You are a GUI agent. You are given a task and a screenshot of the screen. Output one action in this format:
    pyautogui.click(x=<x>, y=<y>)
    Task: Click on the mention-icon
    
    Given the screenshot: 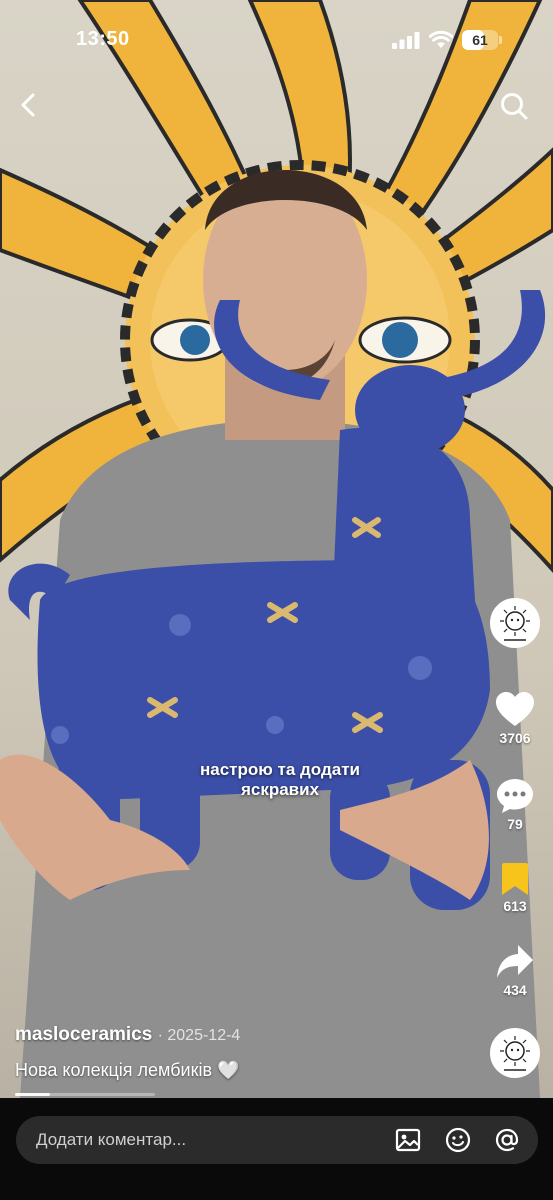 What is the action you would take?
    pyautogui.click(x=507, y=1140)
    